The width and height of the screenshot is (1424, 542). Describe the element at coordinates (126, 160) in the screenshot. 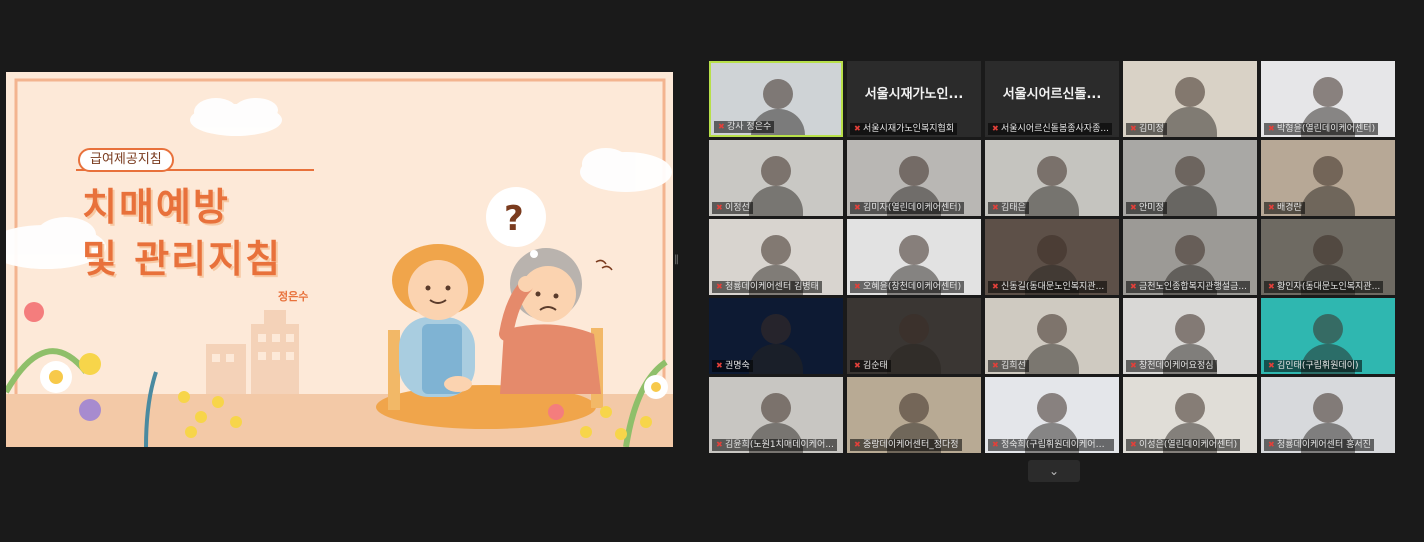

I see `slide-tag: 급여제공지침` at that location.